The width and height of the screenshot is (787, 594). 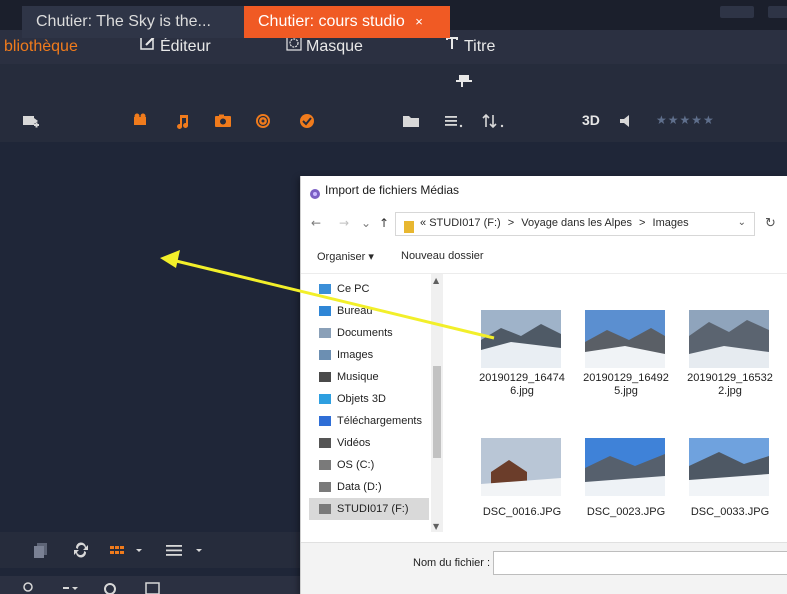 I want to click on refresh-icon: ↻, so click(x=770, y=223).